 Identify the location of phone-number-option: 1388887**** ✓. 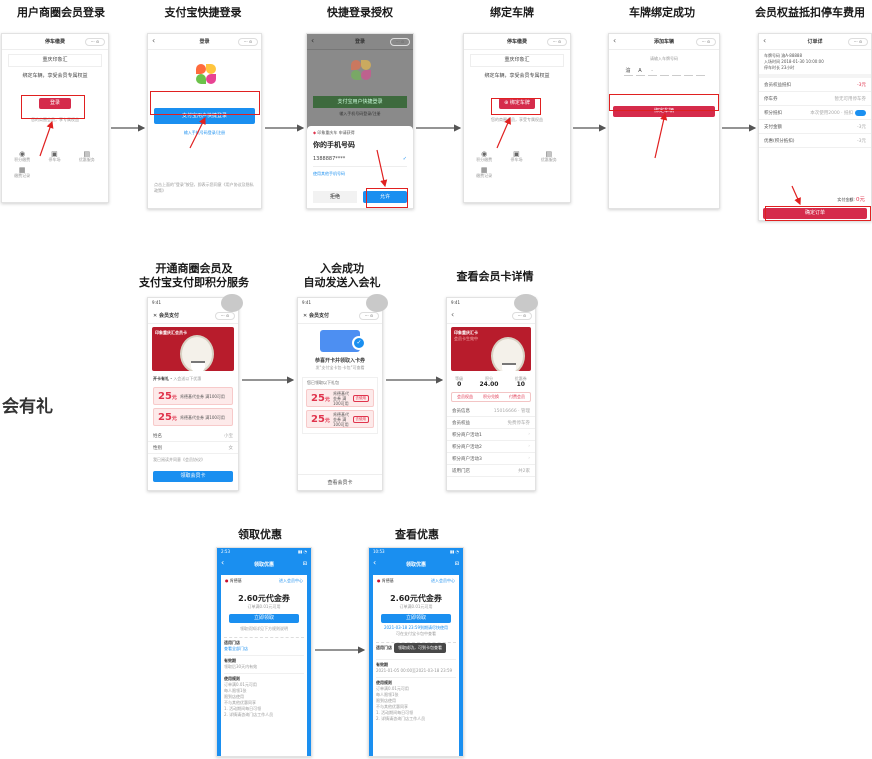
(360, 161).